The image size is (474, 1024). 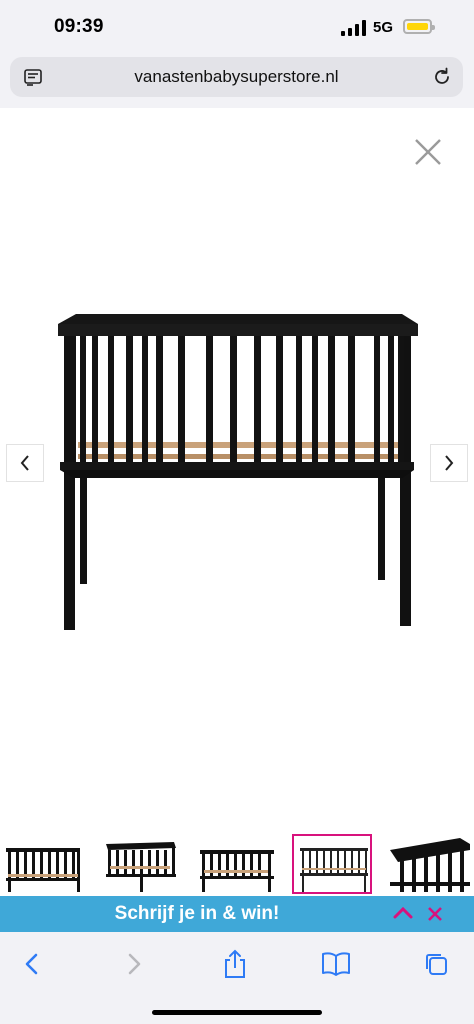 What do you see at coordinates (197, 914) in the screenshot?
I see `banner-text: Schrijf je in & win!` at bounding box center [197, 914].